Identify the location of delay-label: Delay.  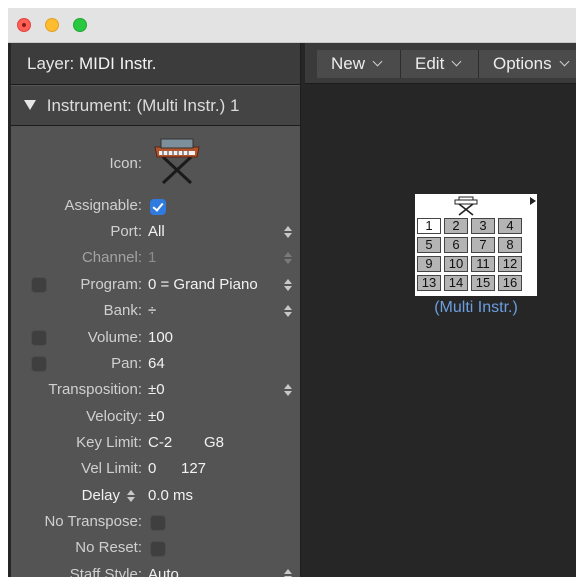
(101, 496).